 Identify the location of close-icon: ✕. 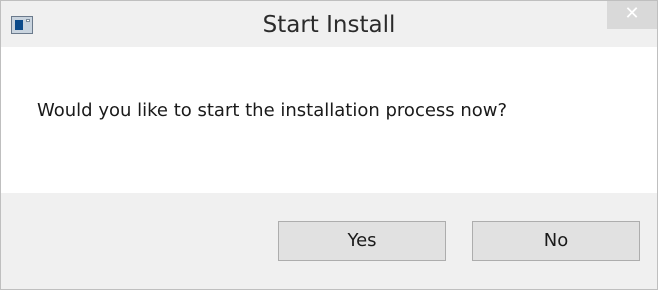
(632, 13).